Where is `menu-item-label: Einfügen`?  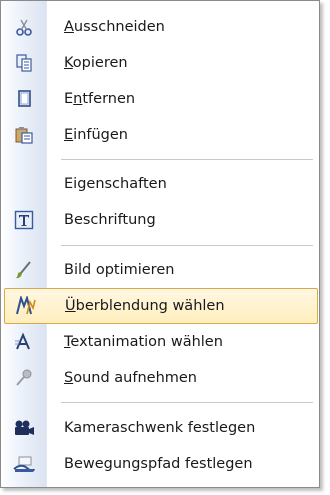 menu-item-label: Einfügen is located at coordinates (96, 135).